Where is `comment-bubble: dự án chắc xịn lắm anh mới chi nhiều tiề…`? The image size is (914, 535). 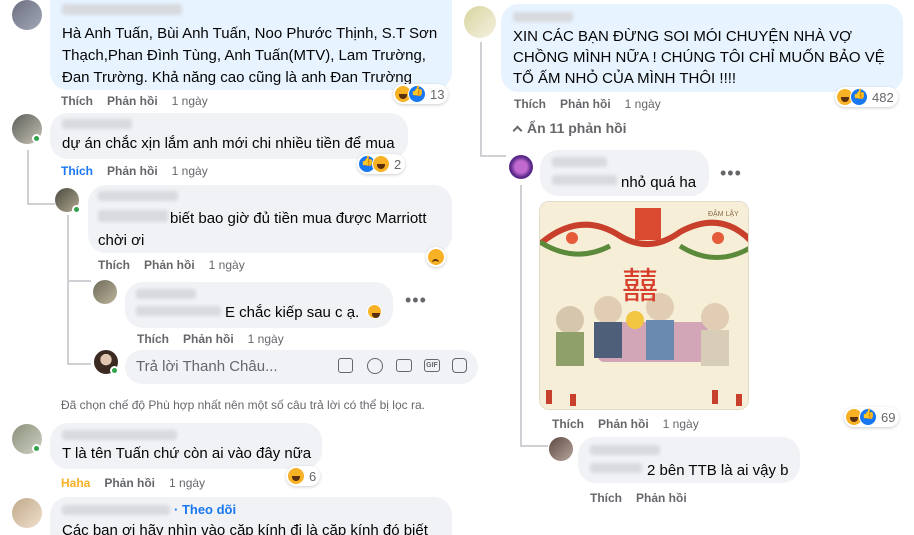 comment-bubble: dự án chắc xịn lắm anh mới chi nhiều tiề… is located at coordinates (229, 136).